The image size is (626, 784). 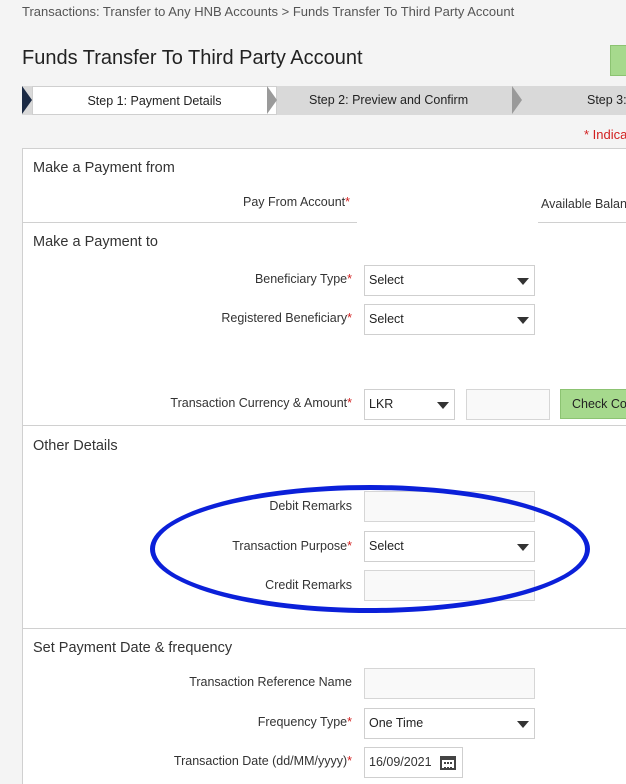 I want to click on highlight-annotation-ellipse, so click(x=370, y=549).